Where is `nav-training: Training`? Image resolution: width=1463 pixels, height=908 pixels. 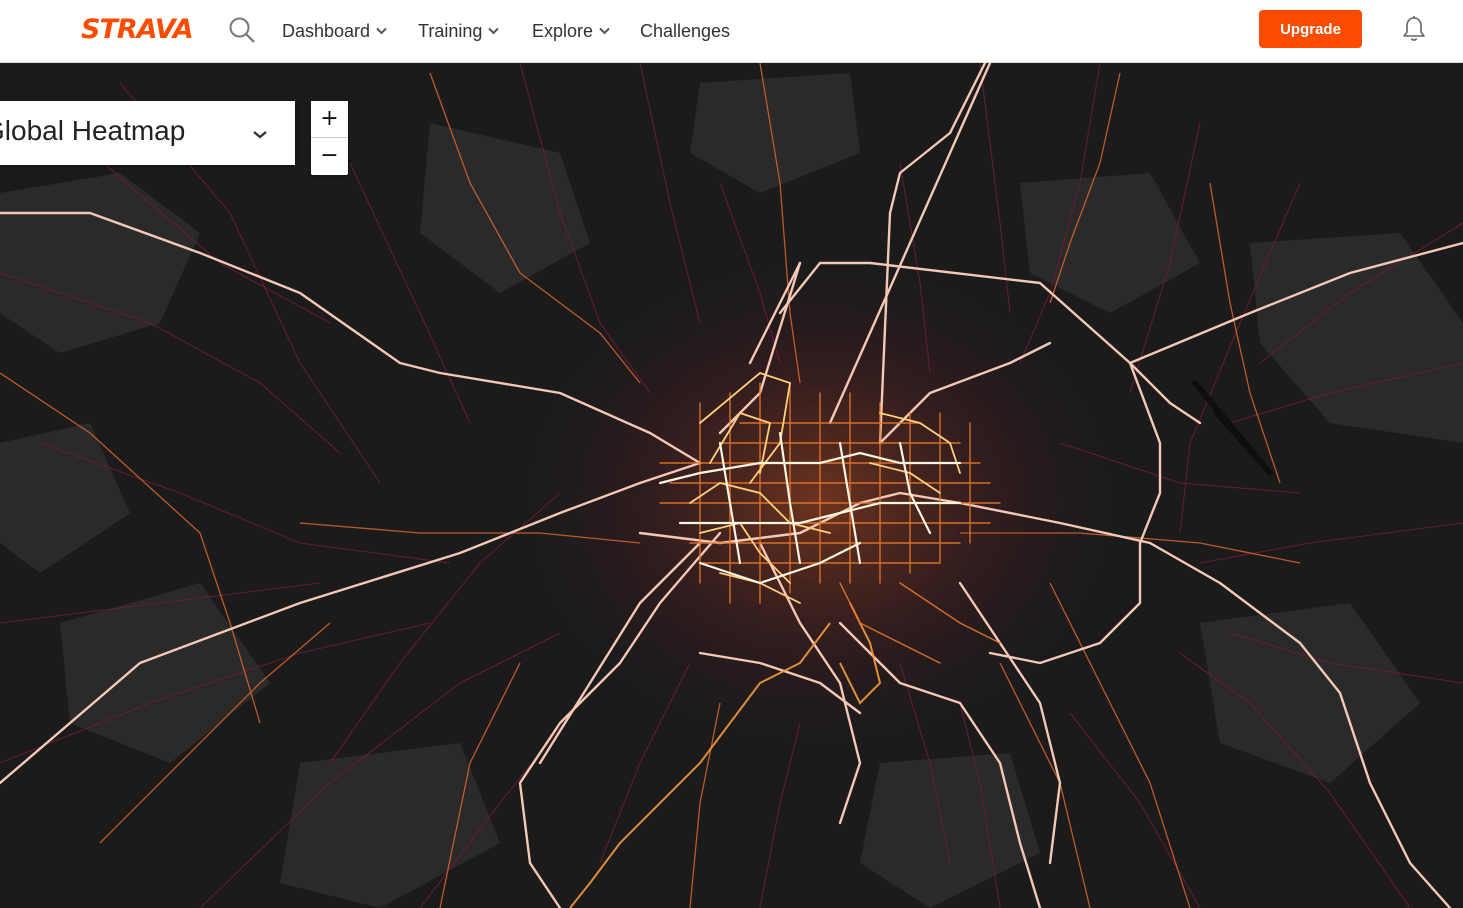
nav-training: Training is located at coordinates (459, 31).